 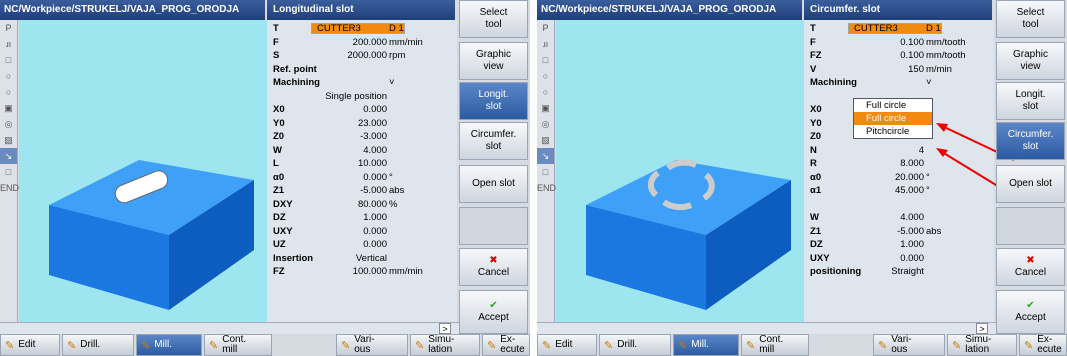 What do you see at coordinates (899, 204) in the screenshot?
I see `param-row` at bounding box center [899, 204].